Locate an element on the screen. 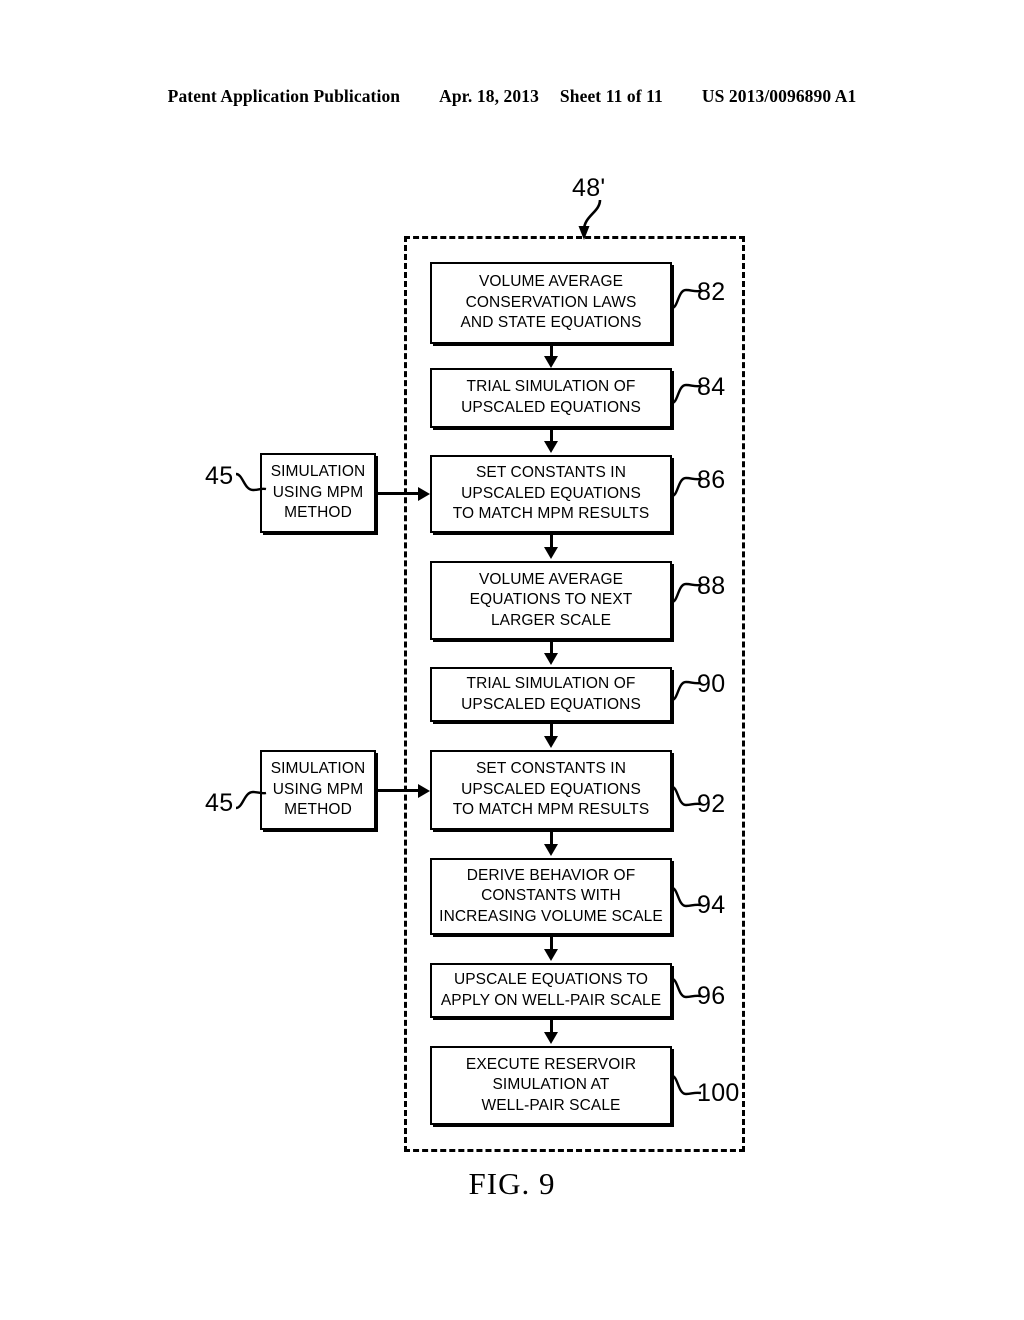  box-82-line-2: CONSERVATION LAWS is located at coordinates (551, 302).